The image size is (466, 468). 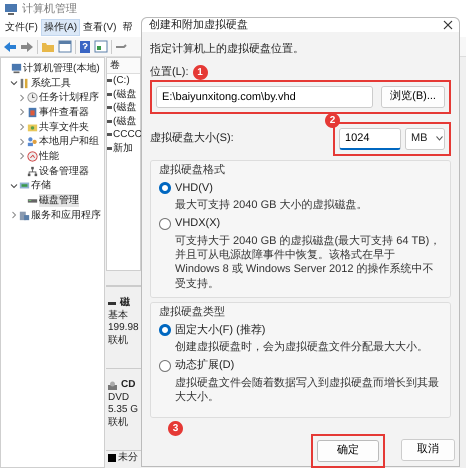 What do you see at coordinates (127, 135) in the screenshot?
I see `volume-name: CCCC` at bounding box center [127, 135].